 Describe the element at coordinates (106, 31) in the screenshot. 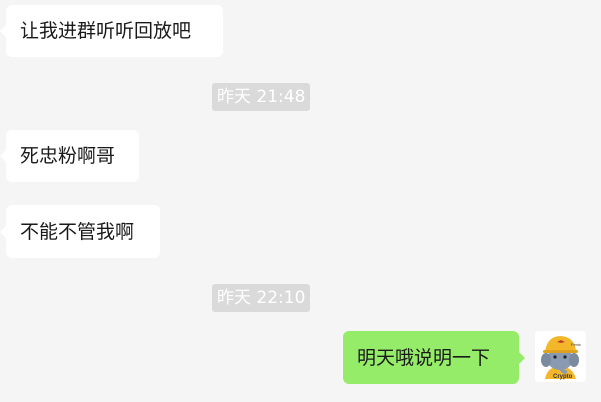

I see `message-text: 让我进群听听回放吧` at that location.